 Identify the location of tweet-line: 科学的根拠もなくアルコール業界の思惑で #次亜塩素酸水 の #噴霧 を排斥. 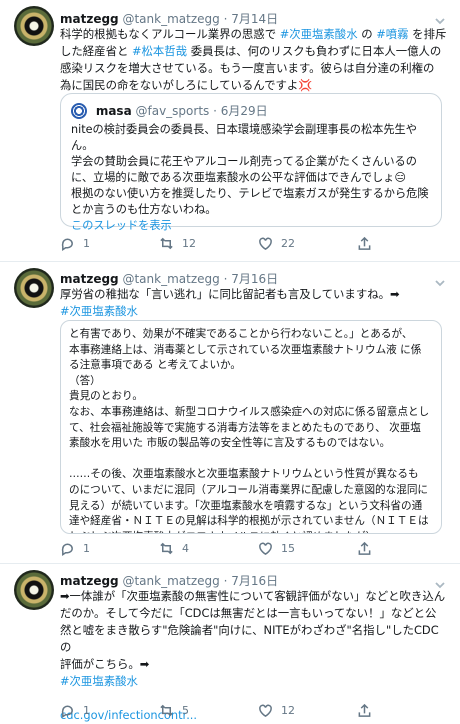
(255, 34).